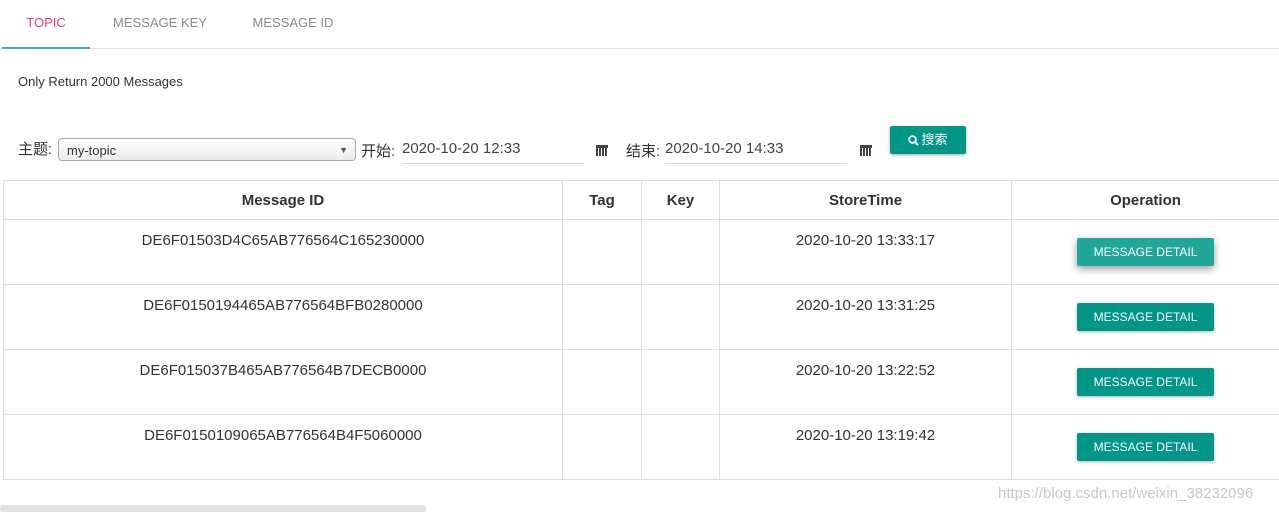 The height and width of the screenshot is (512, 1279). I want to click on store-time-cell: 2020-10-20 13:31:25, so click(865, 317).